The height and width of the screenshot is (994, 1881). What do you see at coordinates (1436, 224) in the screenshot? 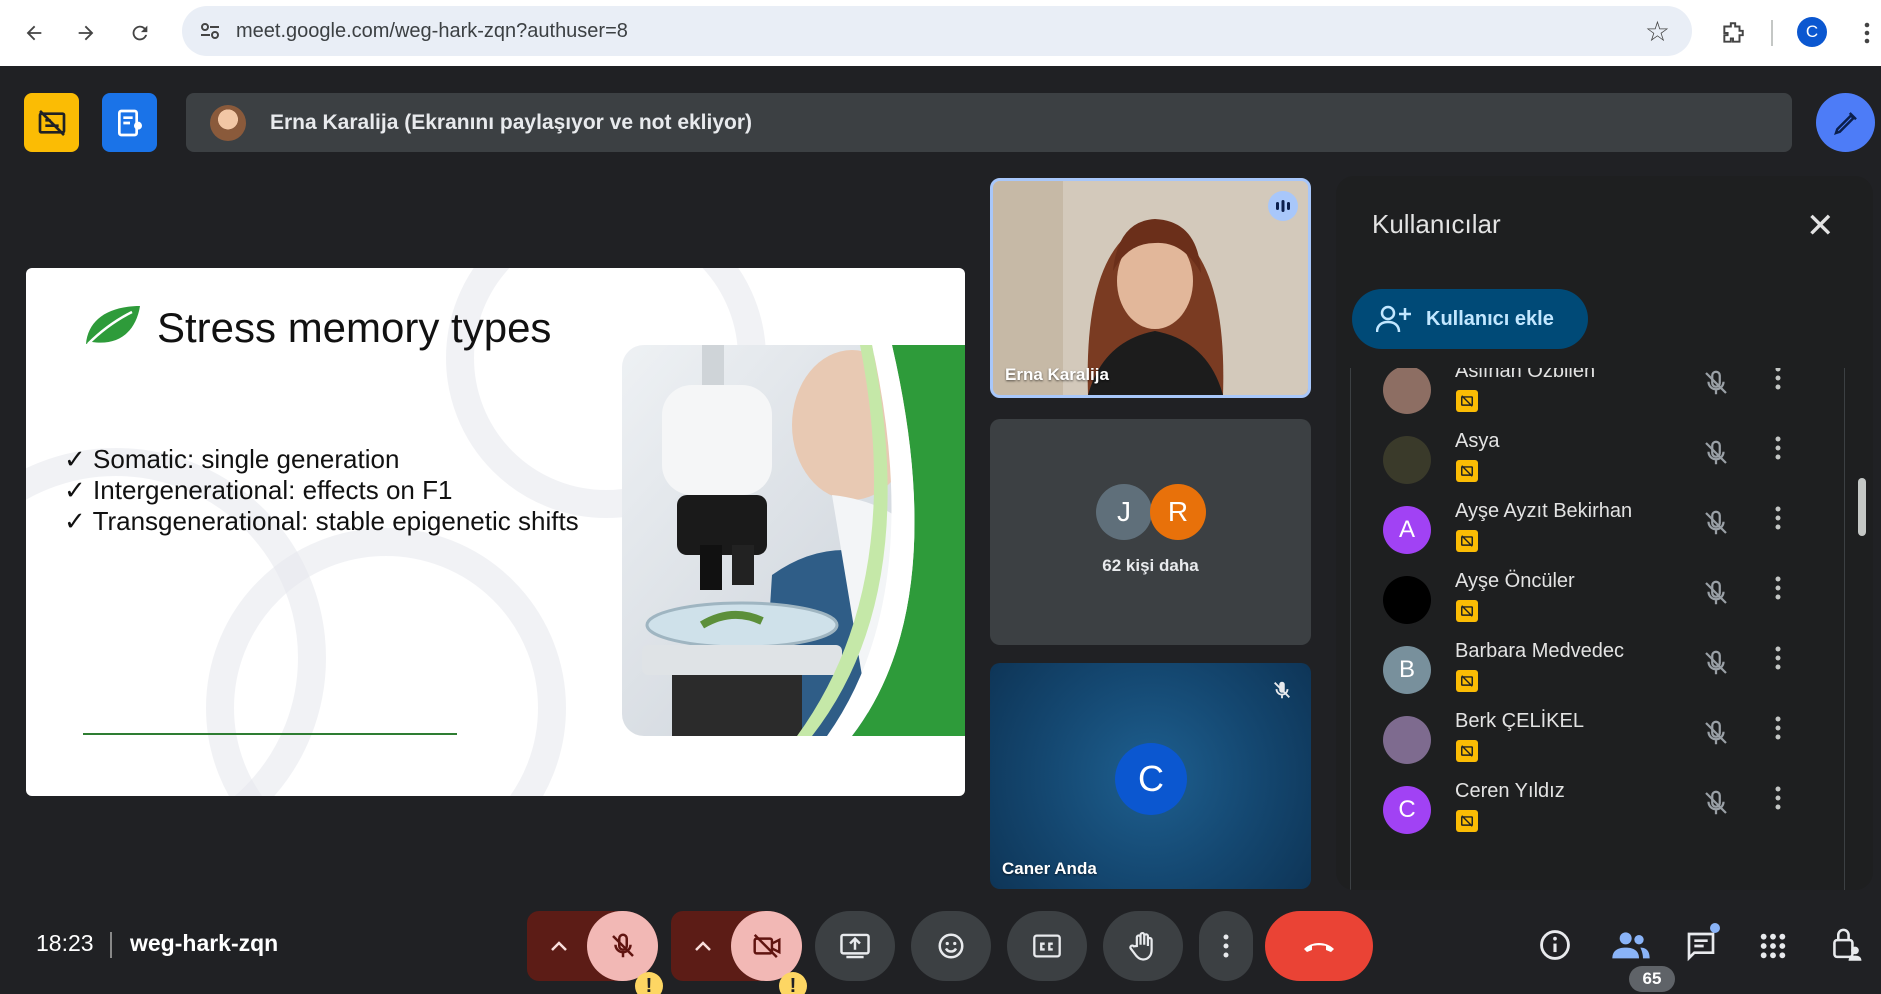
I see `people-panel-title: Kullanıcılar` at bounding box center [1436, 224].